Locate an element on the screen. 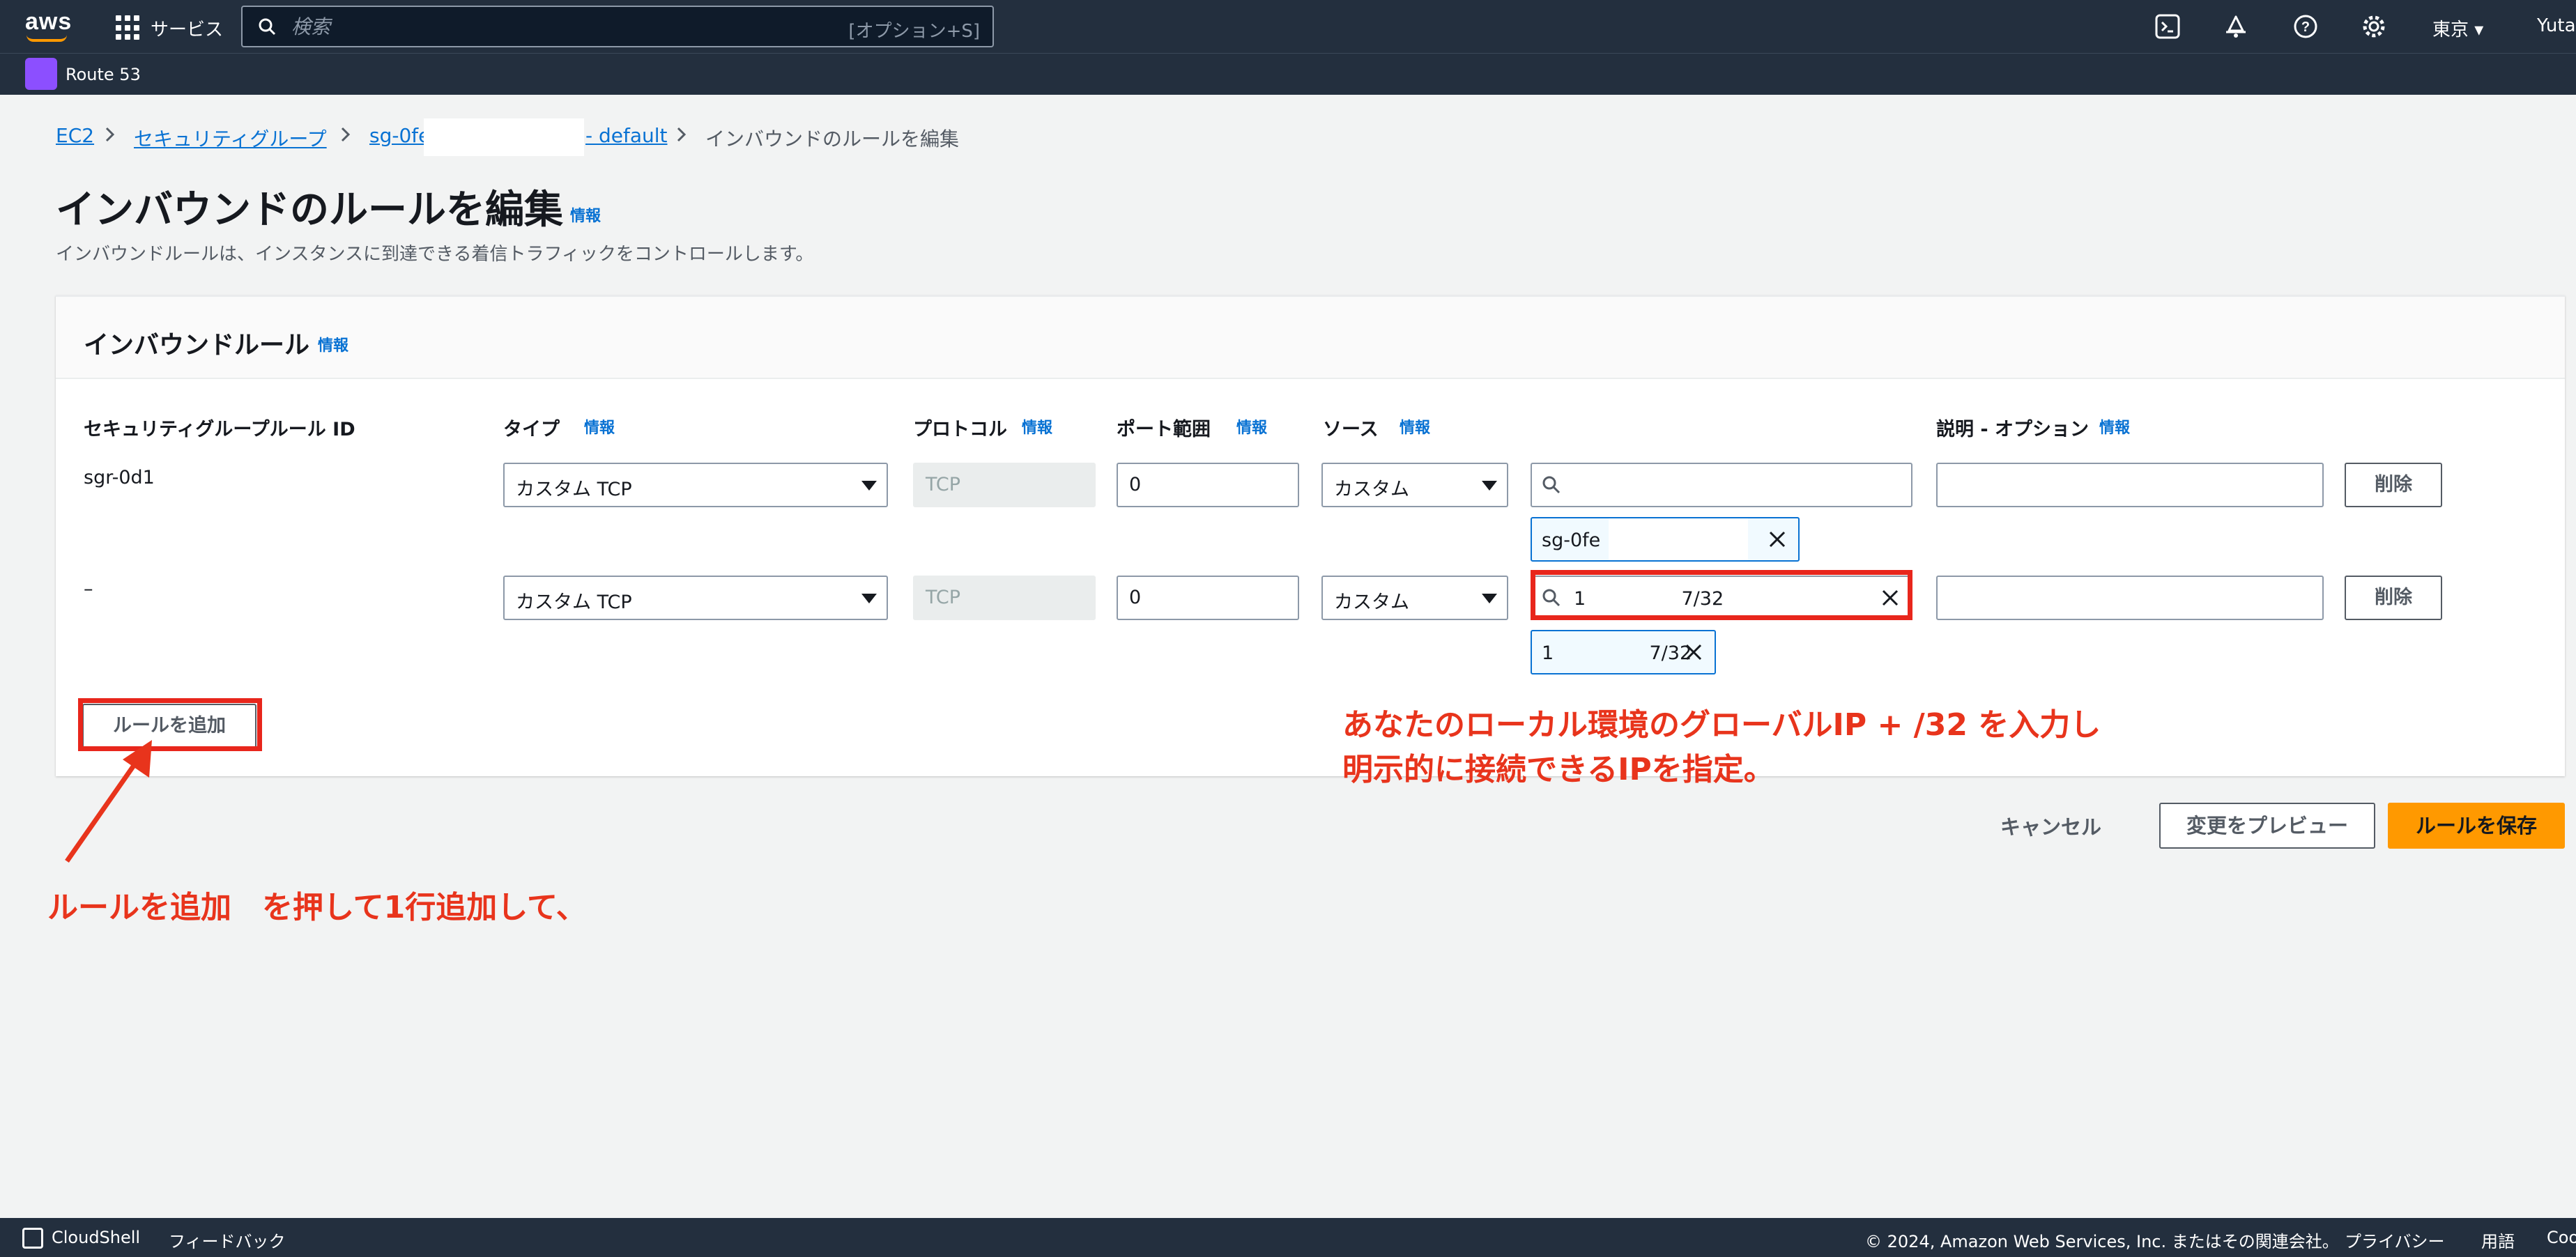 The width and height of the screenshot is (2576, 1257). service-favorites-bar: Route 53 is located at coordinates (1288, 74).